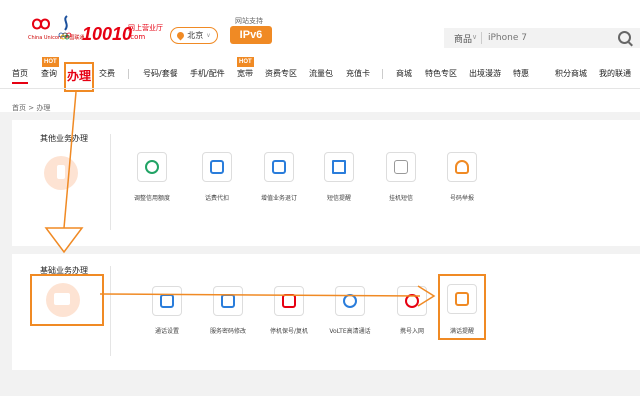 Image resolution: width=640 pixels, height=396 pixels. I want to click on arrow-head-right, so click(426, 296).